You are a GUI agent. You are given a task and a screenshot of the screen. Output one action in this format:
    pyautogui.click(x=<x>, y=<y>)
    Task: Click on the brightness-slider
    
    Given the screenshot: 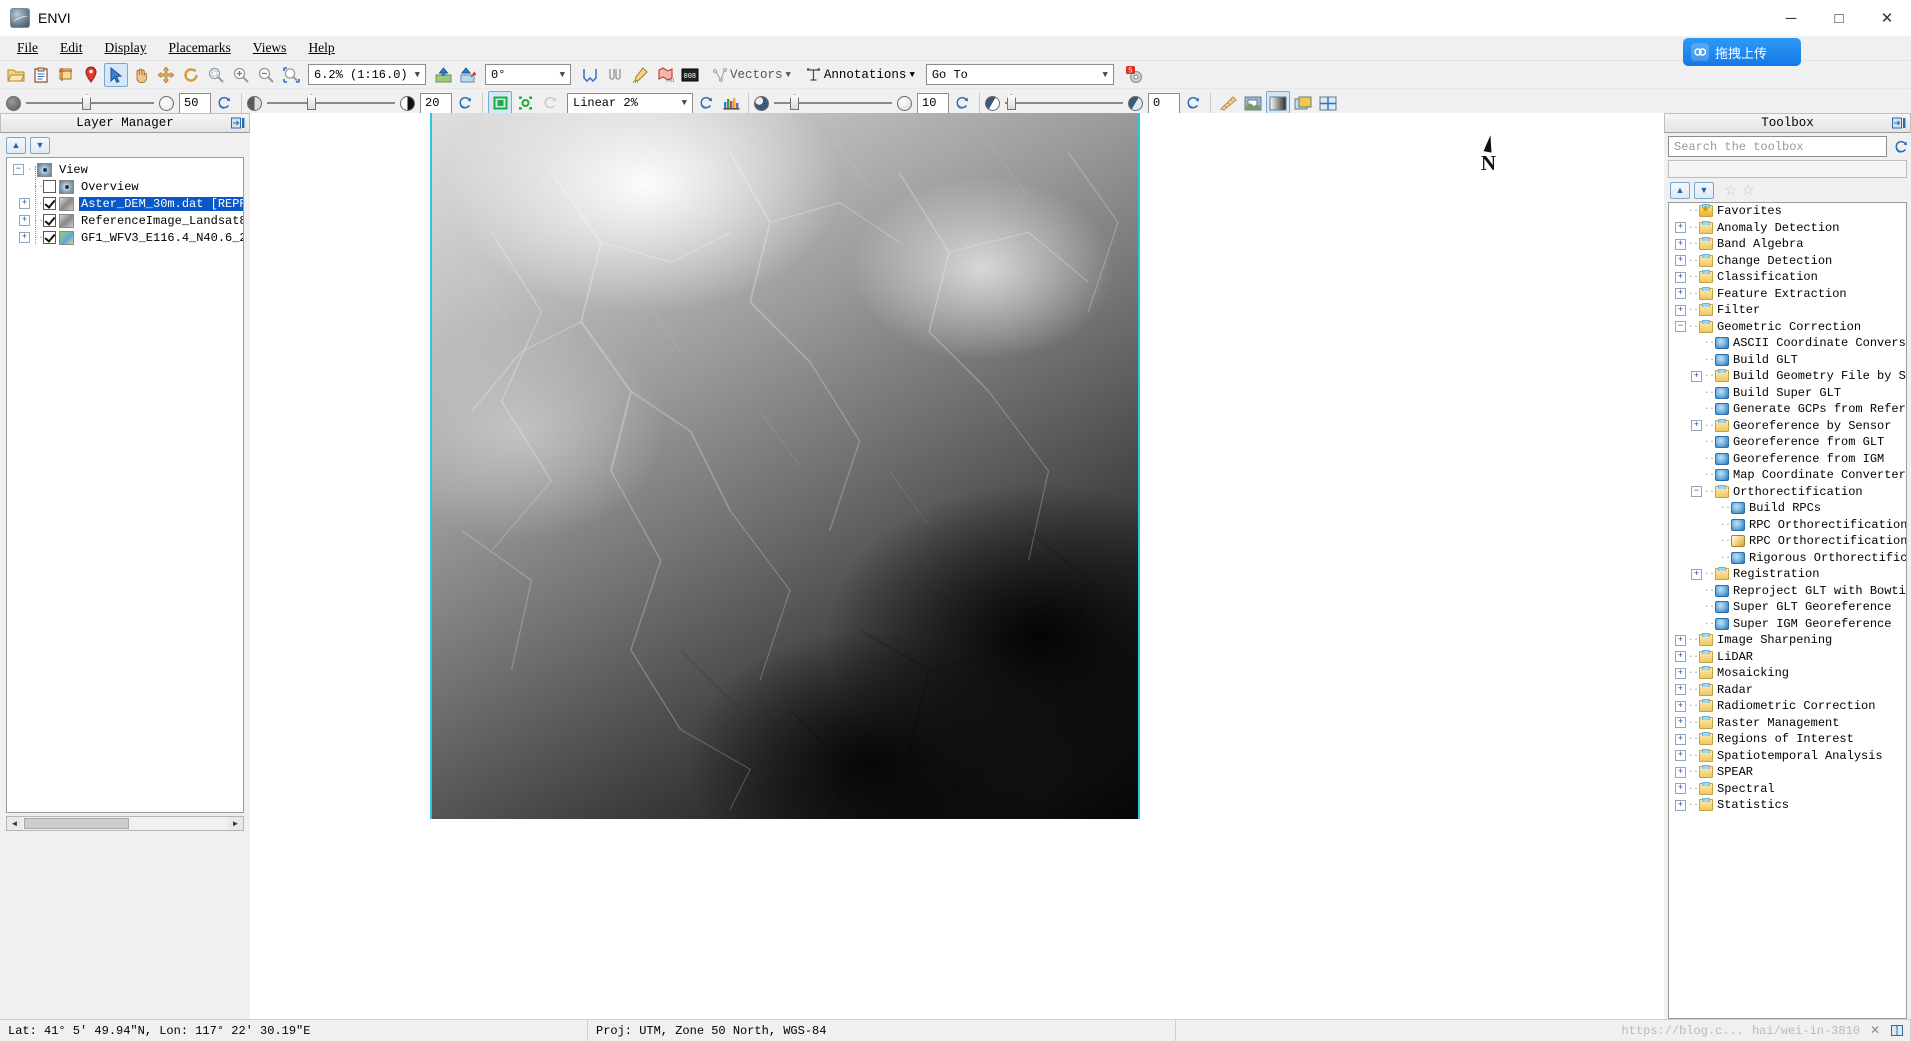 What is the action you would take?
    pyautogui.click(x=90, y=102)
    